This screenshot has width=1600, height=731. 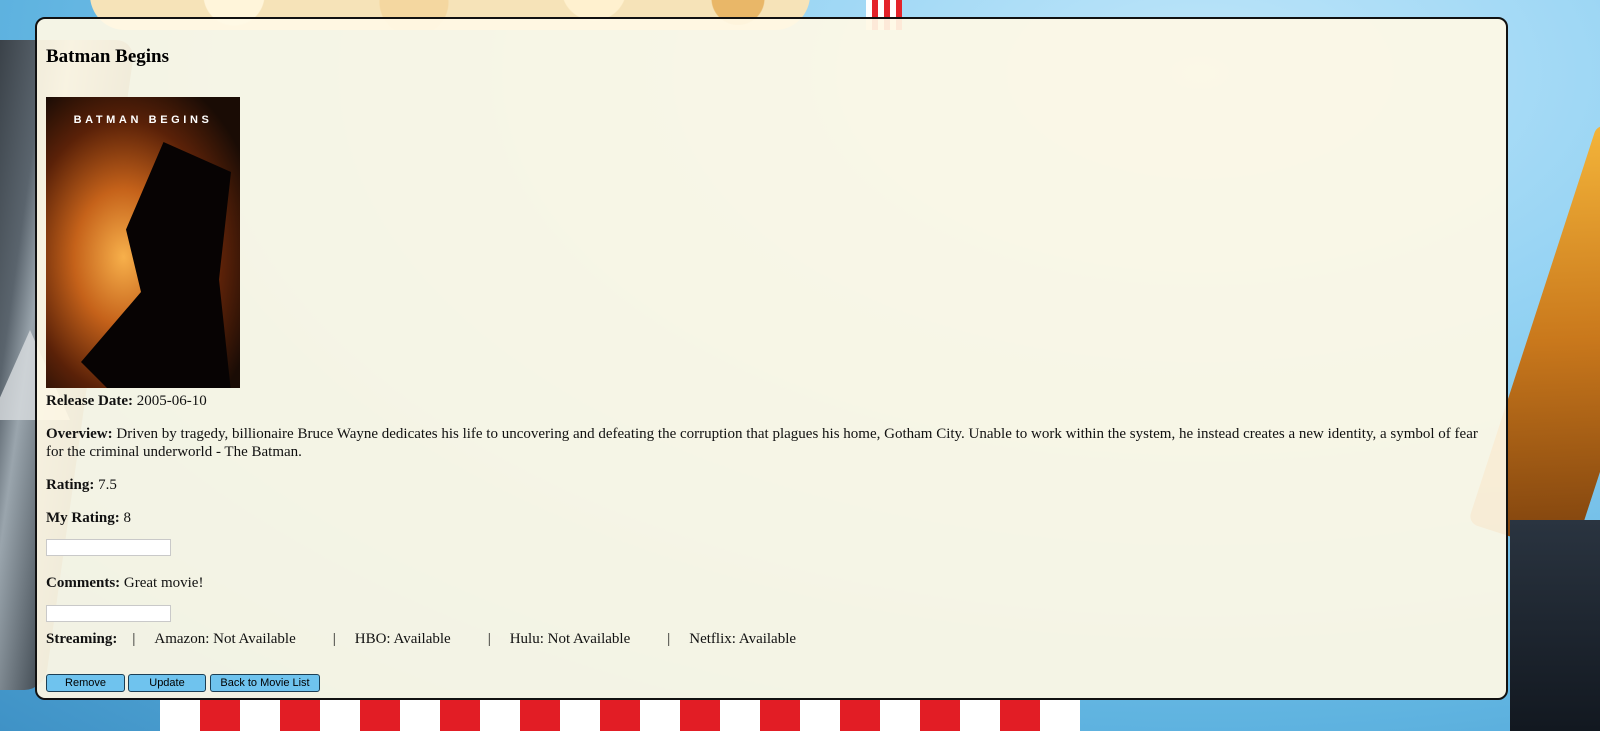 I want to click on rating-value: 7.5, so click(x=107, y=485).